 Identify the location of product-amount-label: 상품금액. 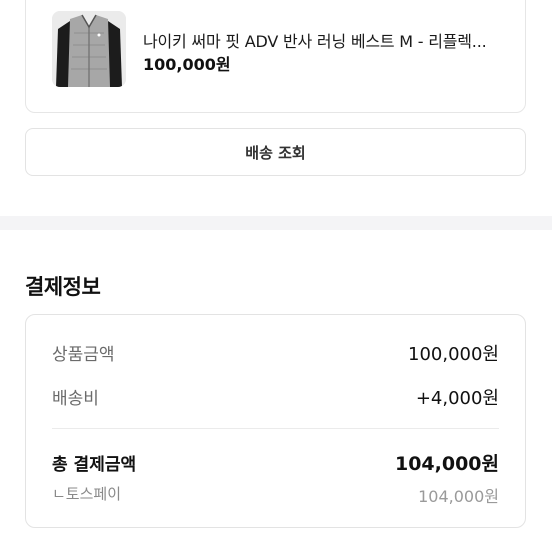
(83, 355).